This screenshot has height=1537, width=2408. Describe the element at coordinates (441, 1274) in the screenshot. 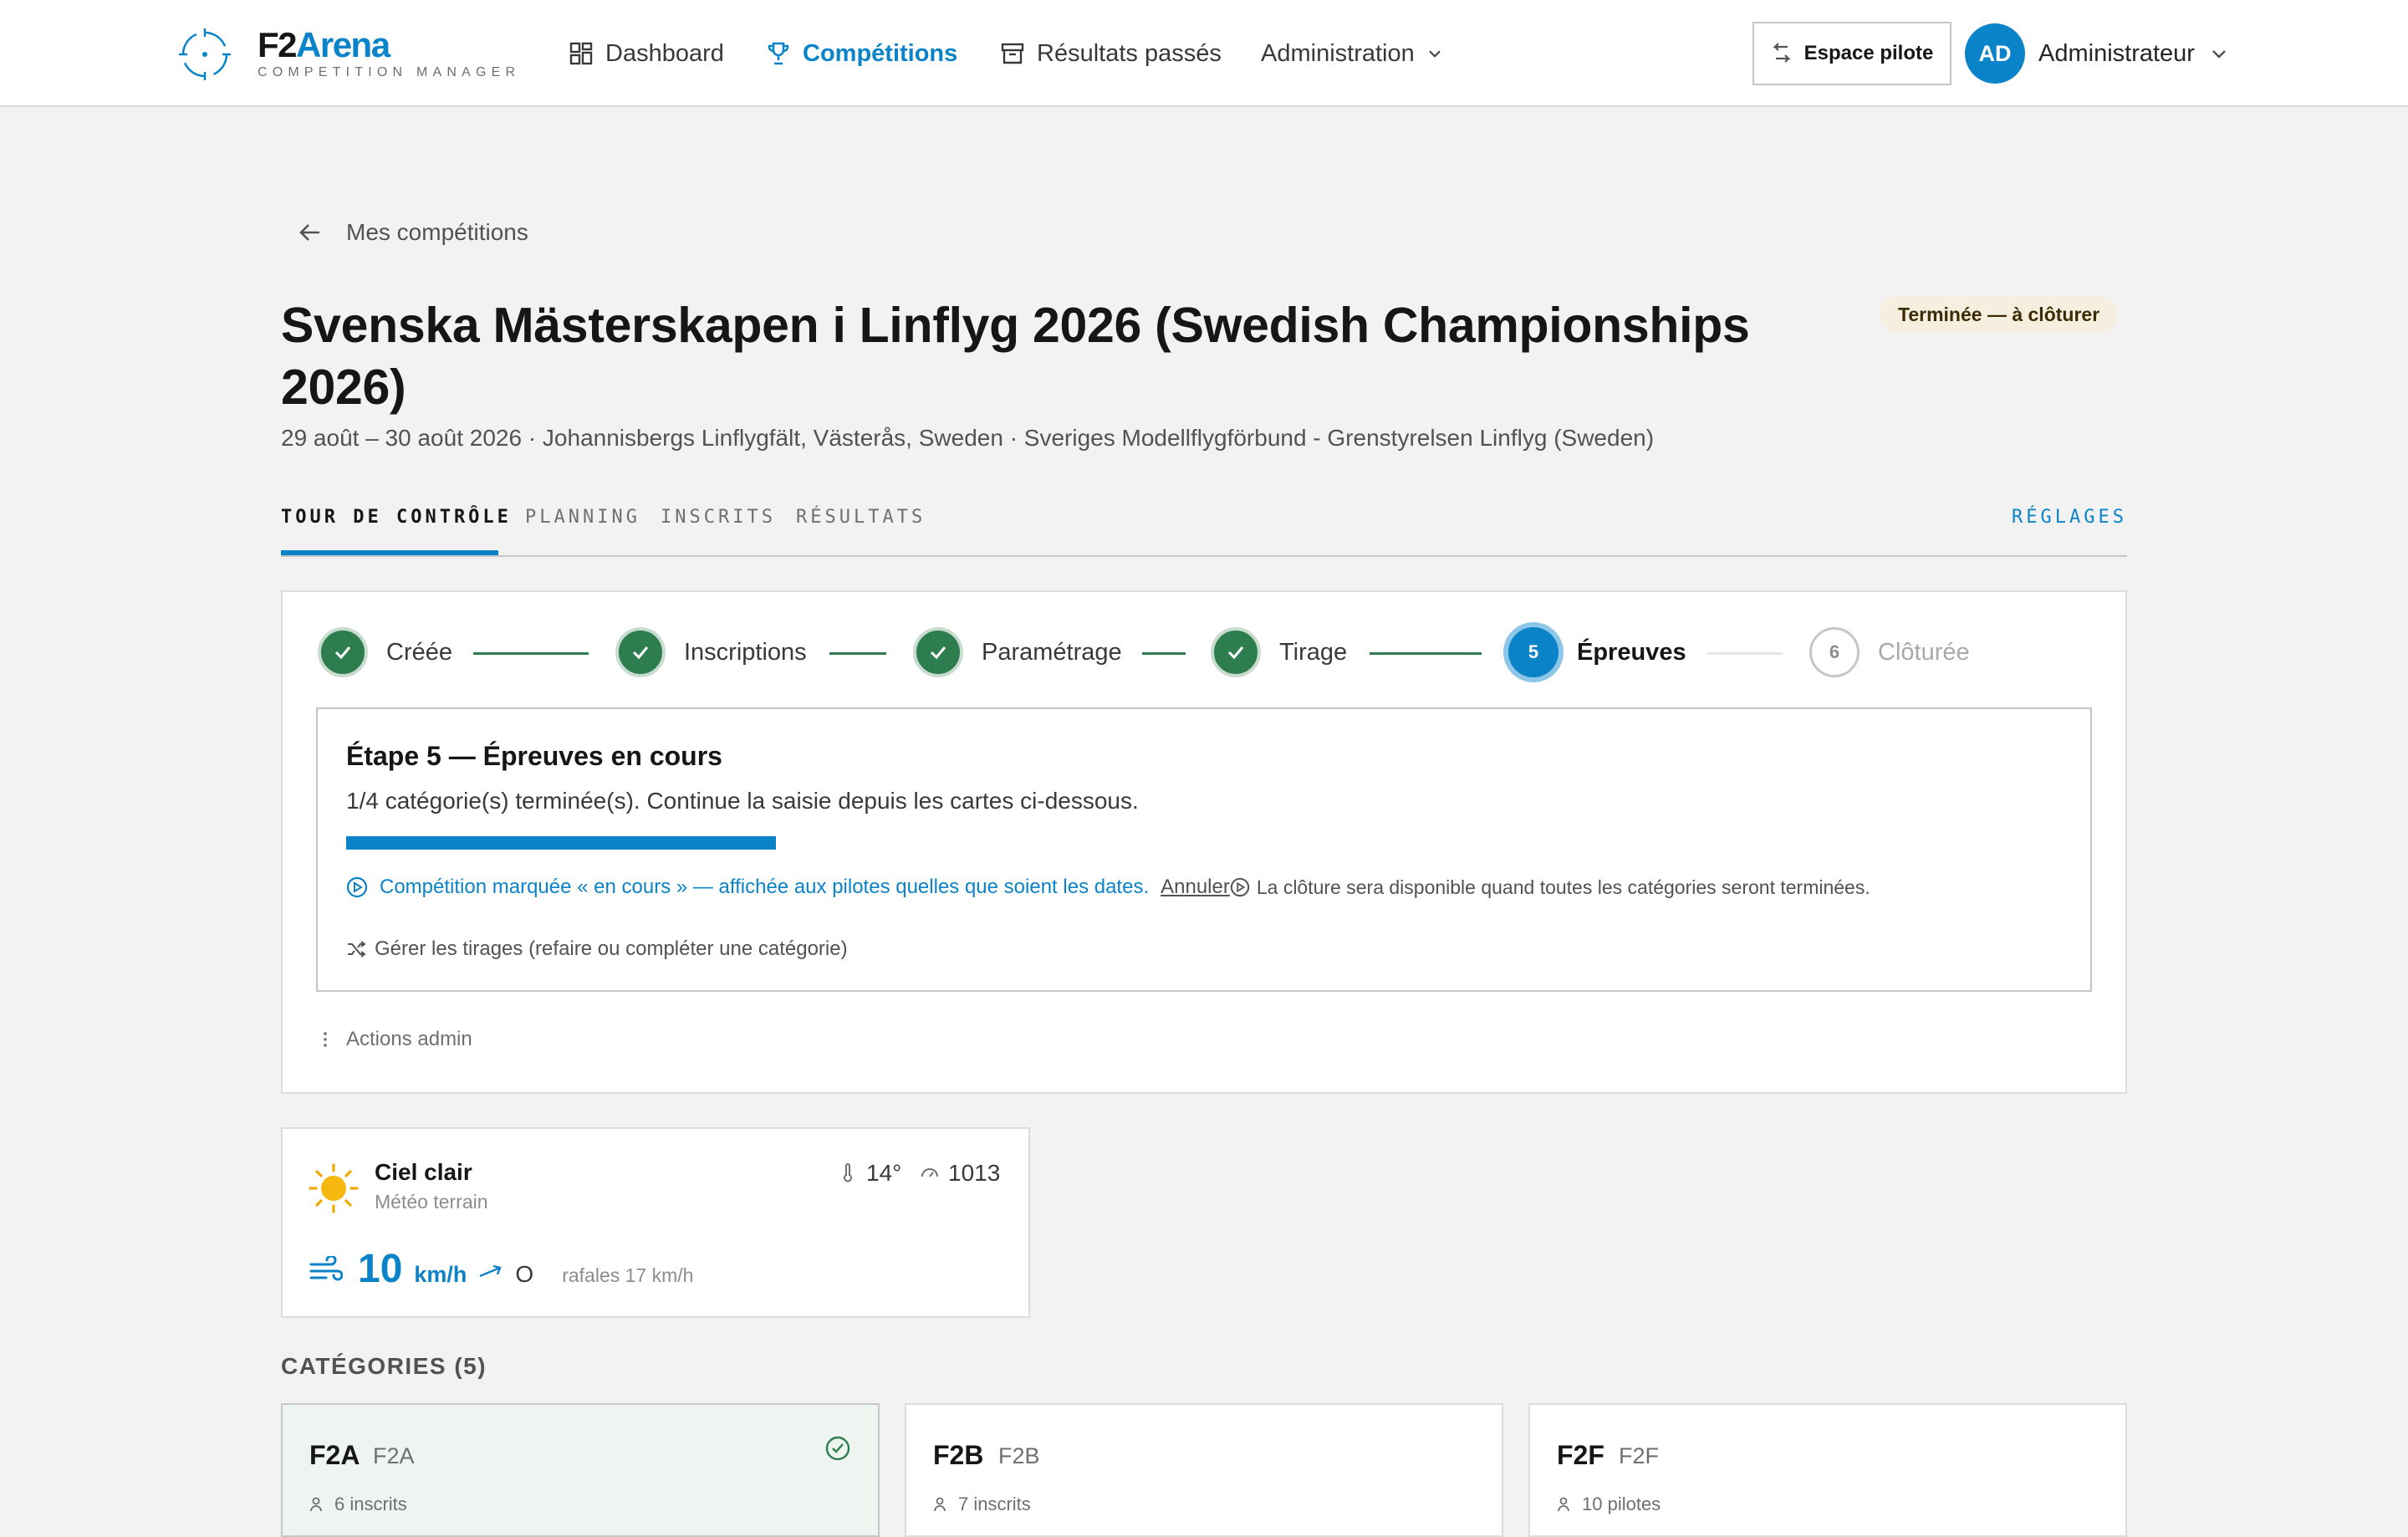

I see `wind-unit: km/h` at that location.